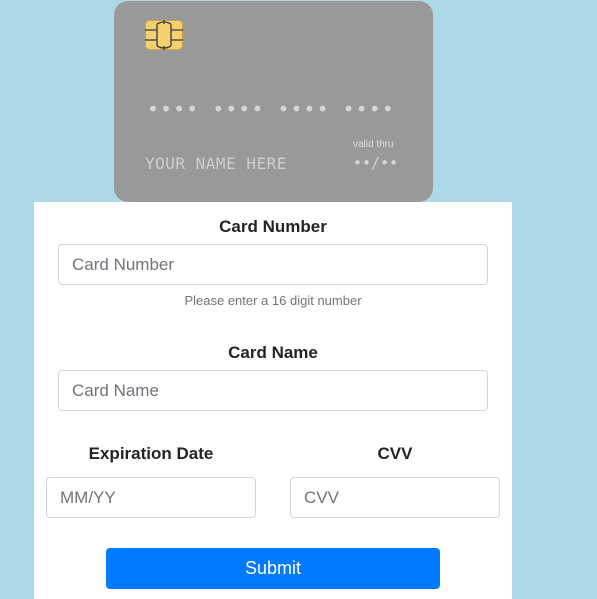  I want to click on card-number-input, so click(273, 264).